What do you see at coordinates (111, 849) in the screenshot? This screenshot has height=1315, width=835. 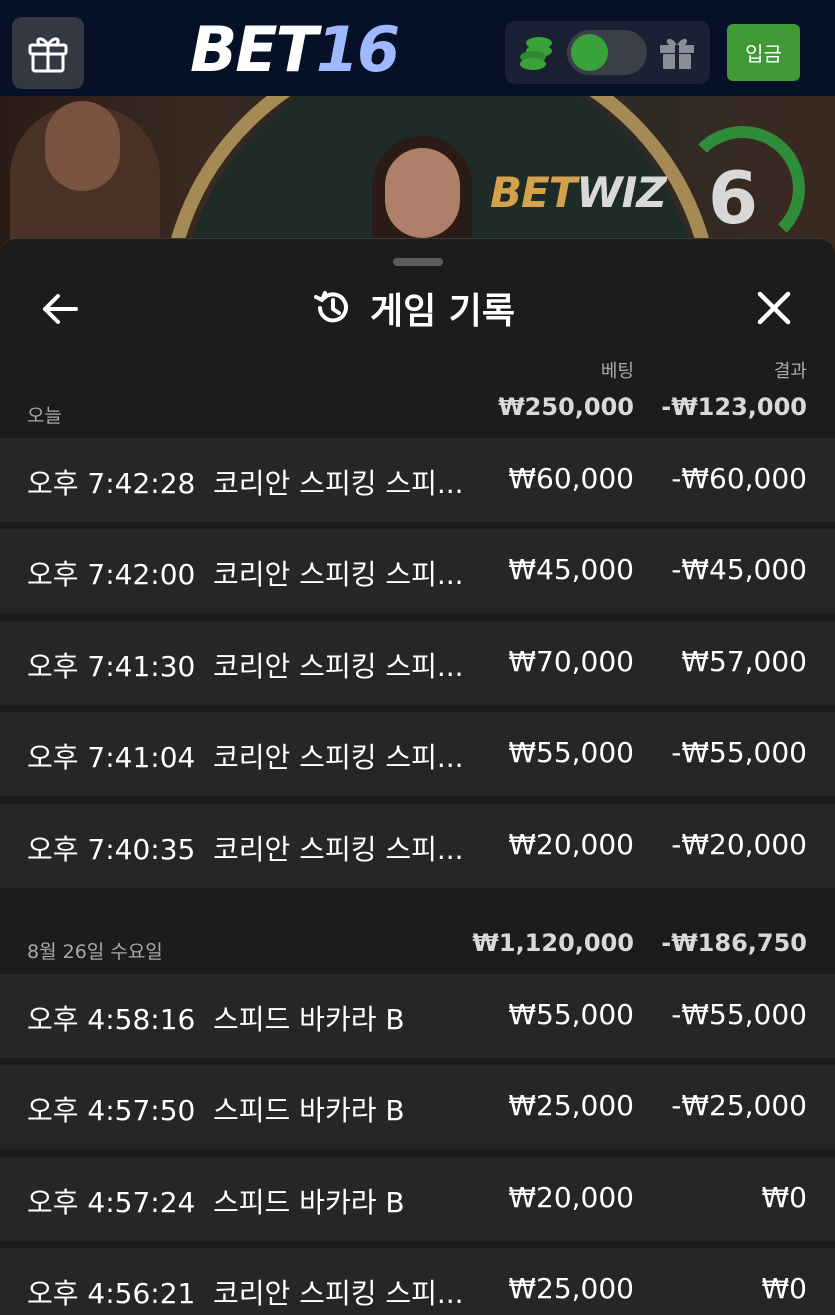 I see `row-time: 오후 7:40:35` at bounding box center [111, 849].